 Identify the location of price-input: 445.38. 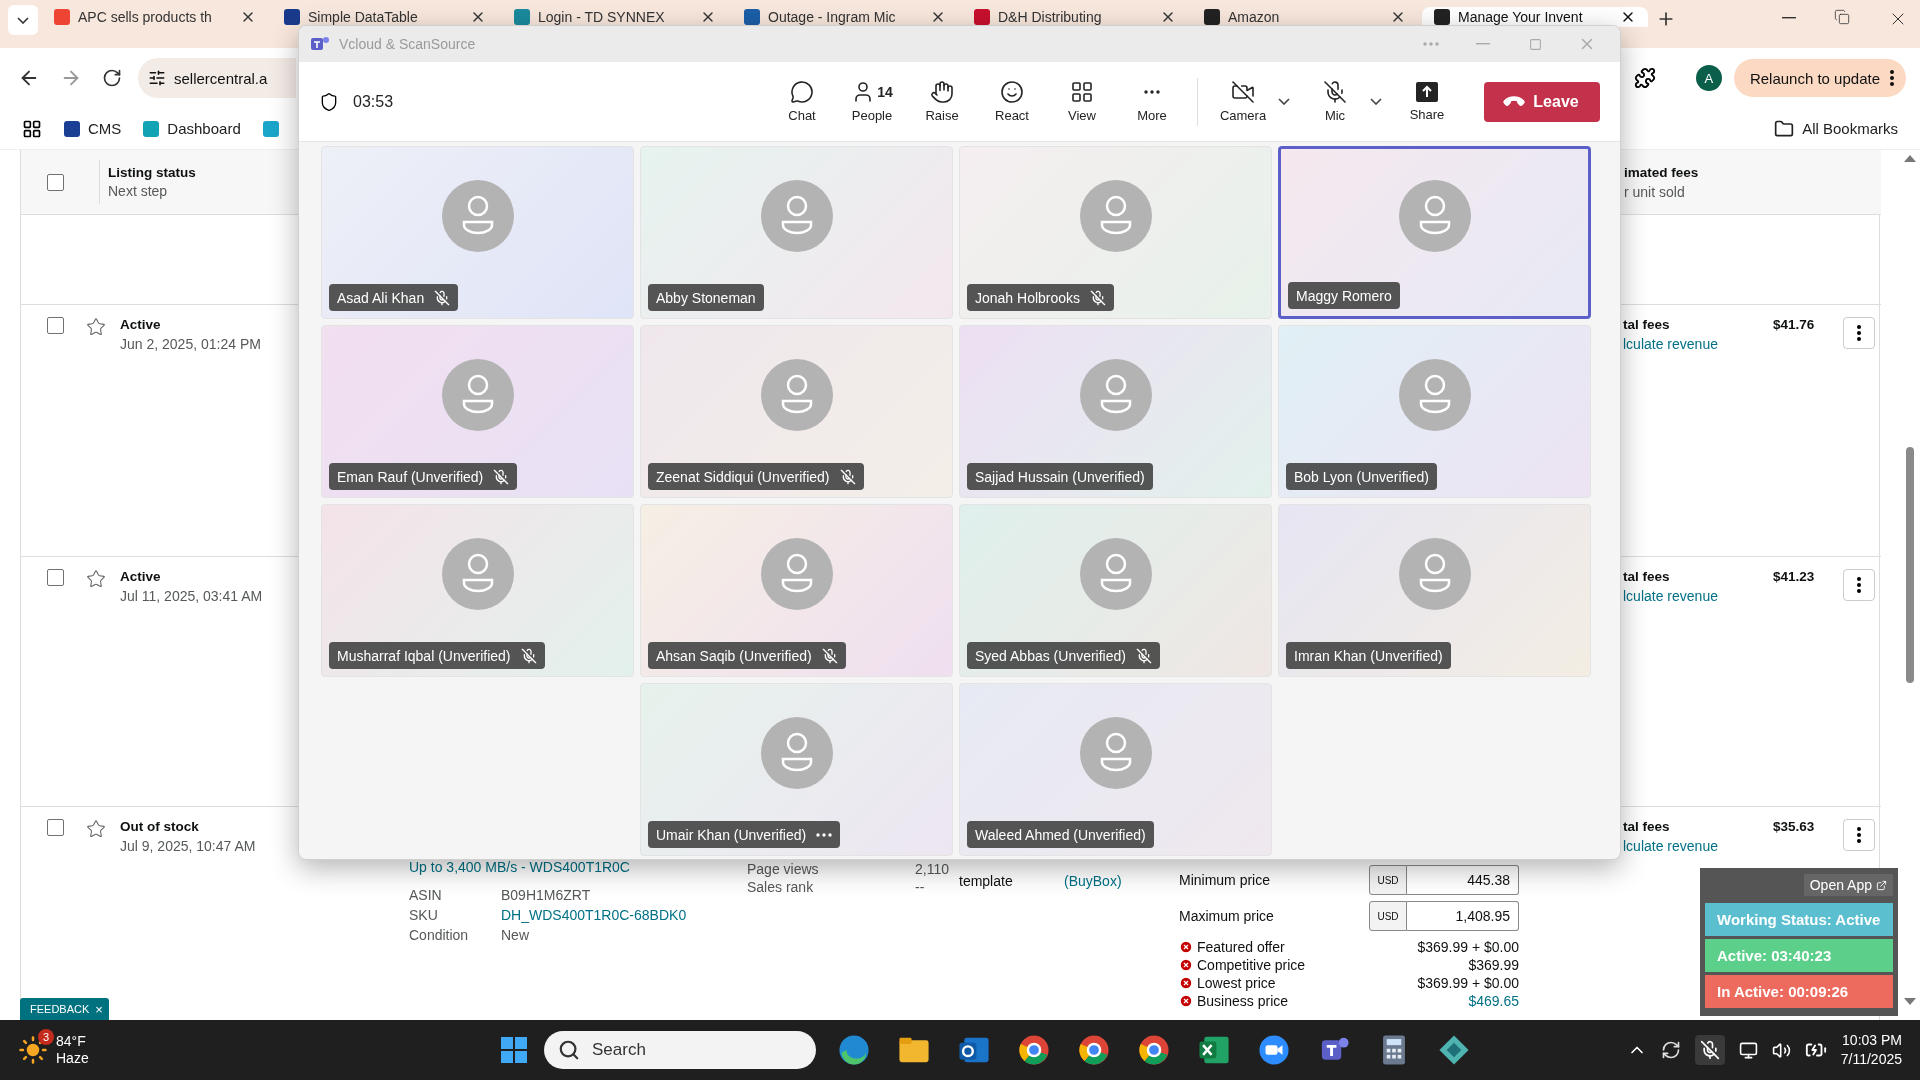
(1463, 880).